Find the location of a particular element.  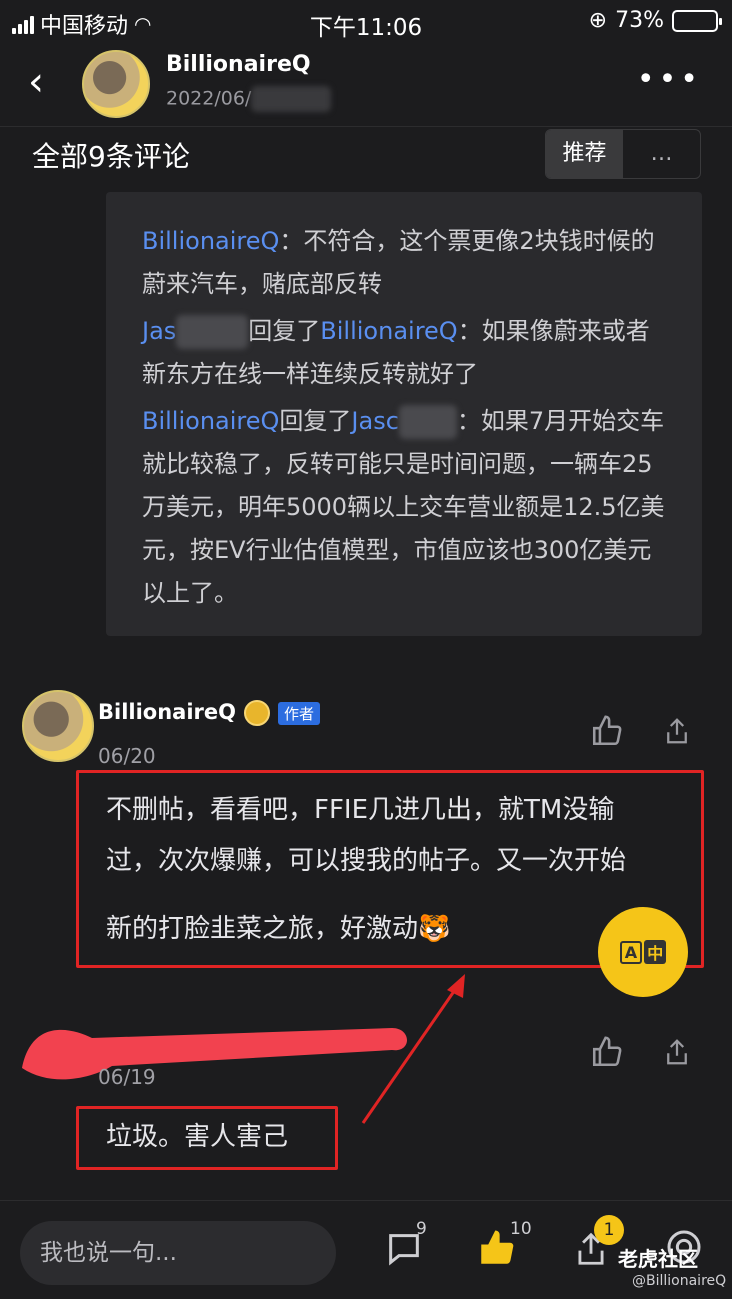

bottom-action-bar: 我也说一句... 9 10 1 老虎社区 @BillionaireQ is located at coordinates (366, 1249).